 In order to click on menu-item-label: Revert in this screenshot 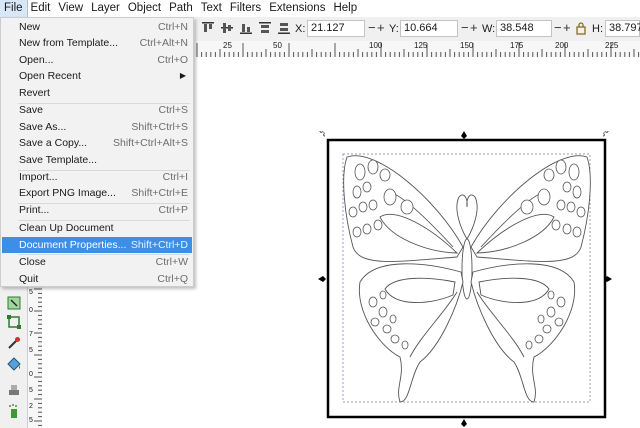, I will do `click(34, 93)`.